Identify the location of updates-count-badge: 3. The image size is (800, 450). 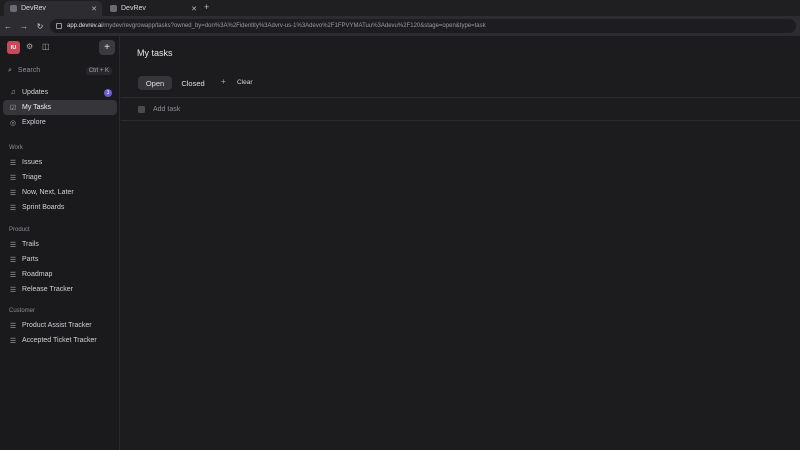
(108, 92).